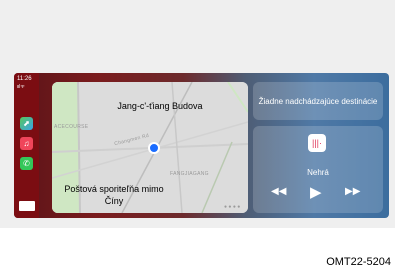 The width and height of the screenshot is (395, 272). Describe the element at coordinates (278, 191) in the screenshot. I see `rewind-button: ◀◀` at that location.